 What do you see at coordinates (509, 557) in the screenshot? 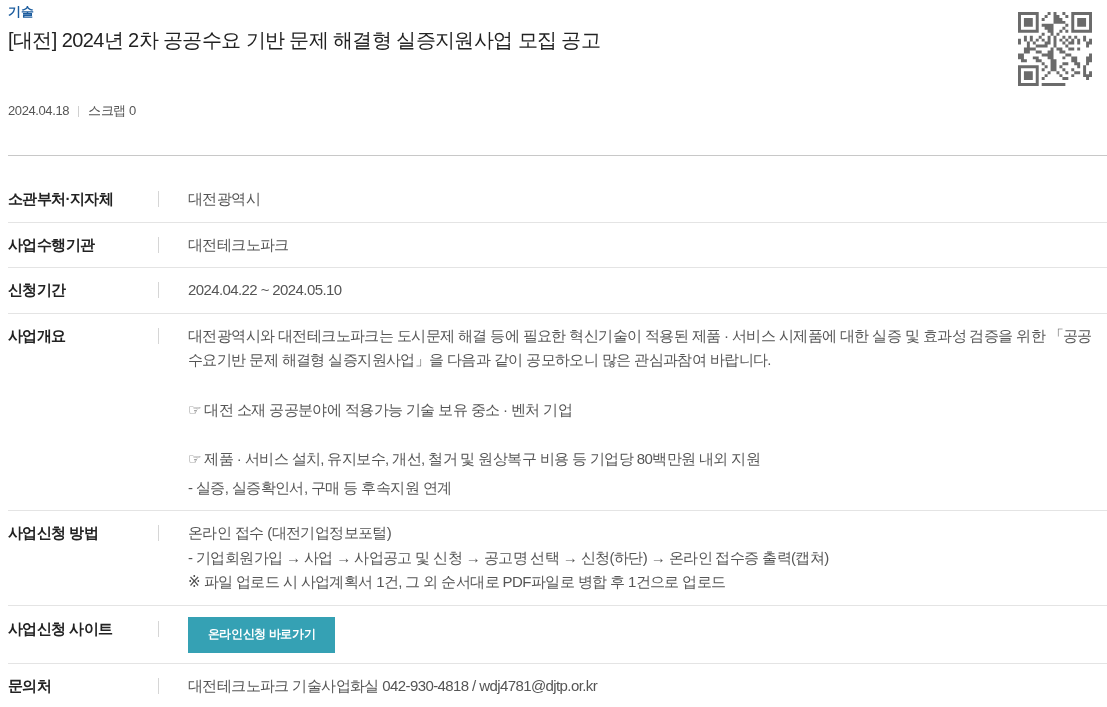
I see `field-value: - 기업회원가입 → 사업 → 사업공고 및 신청 → 공고명 선택 → 신청(하단) → 온라인 접수증 출력(캡쳐)` at bounding box center [509, 557].